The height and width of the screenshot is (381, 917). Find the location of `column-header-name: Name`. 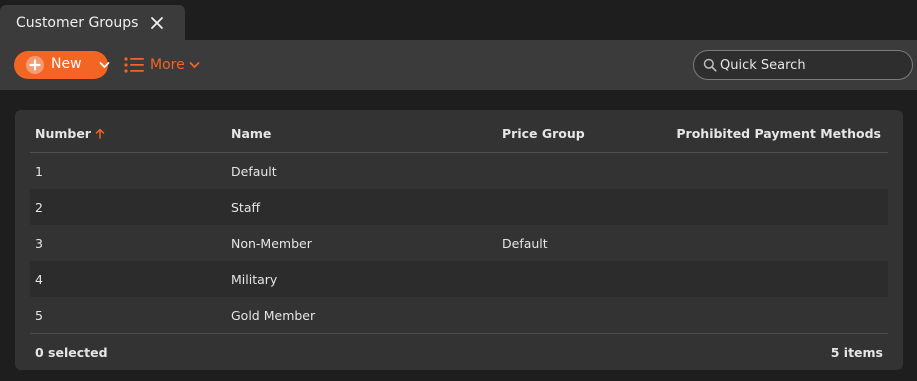

column-header-name: Name is located at coordinates (251, 133).